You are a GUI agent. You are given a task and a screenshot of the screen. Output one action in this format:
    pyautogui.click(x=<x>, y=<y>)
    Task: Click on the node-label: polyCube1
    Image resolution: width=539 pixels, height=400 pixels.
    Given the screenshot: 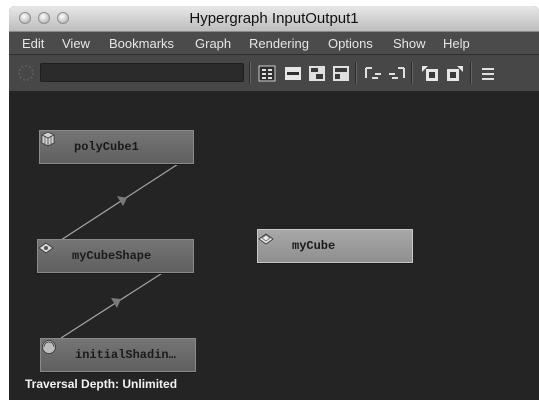 What is the action you would take?
    pyautogui.click(x=106, y=147)
    